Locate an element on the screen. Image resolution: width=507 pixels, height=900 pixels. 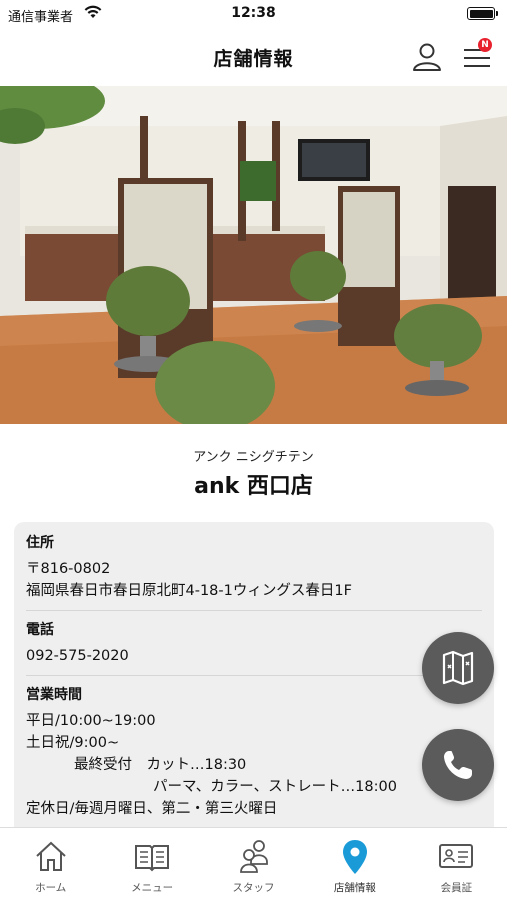
hours-weekend: 土日祝/9:00~ is located at coordinates (73, 743).